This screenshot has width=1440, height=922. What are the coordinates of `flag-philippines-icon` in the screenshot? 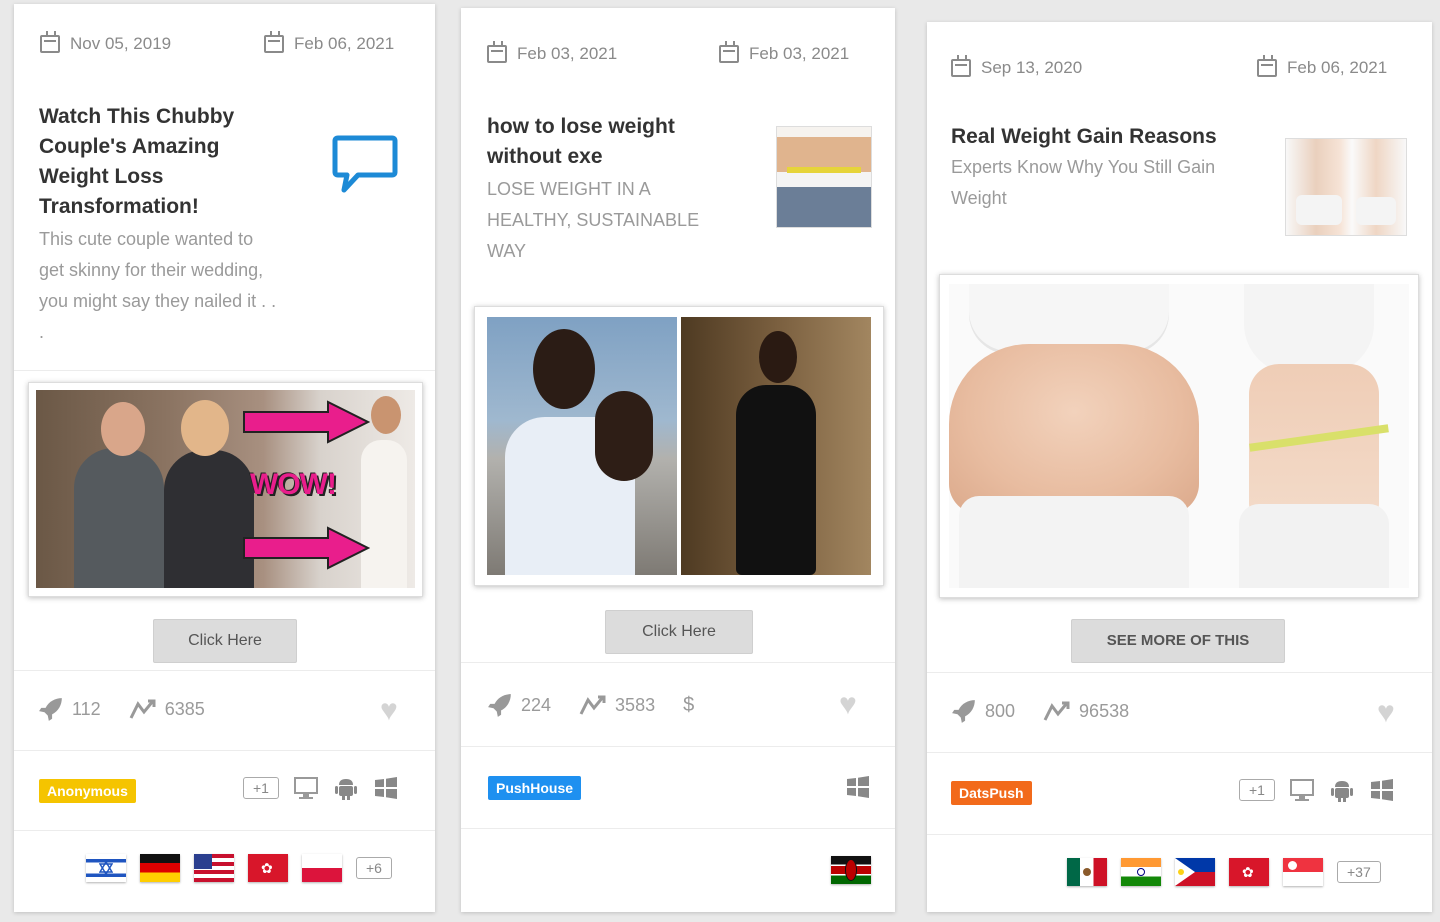 It's located at (1195, 872).